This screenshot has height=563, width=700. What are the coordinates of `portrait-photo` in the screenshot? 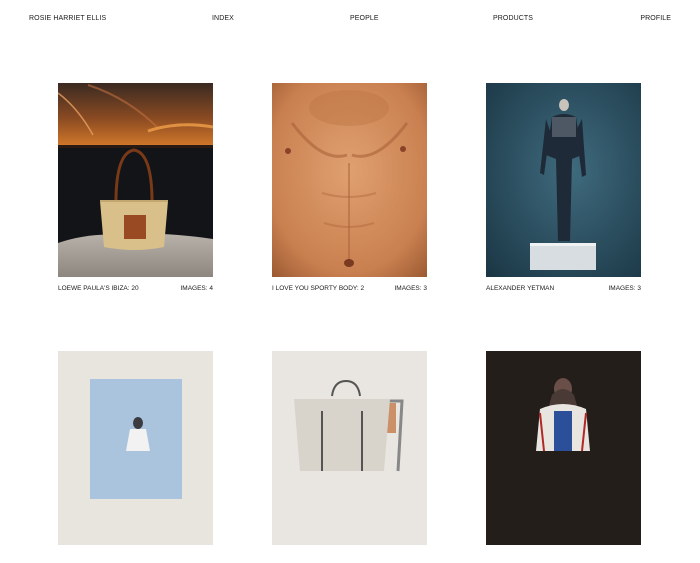 It's located at (563, 448).